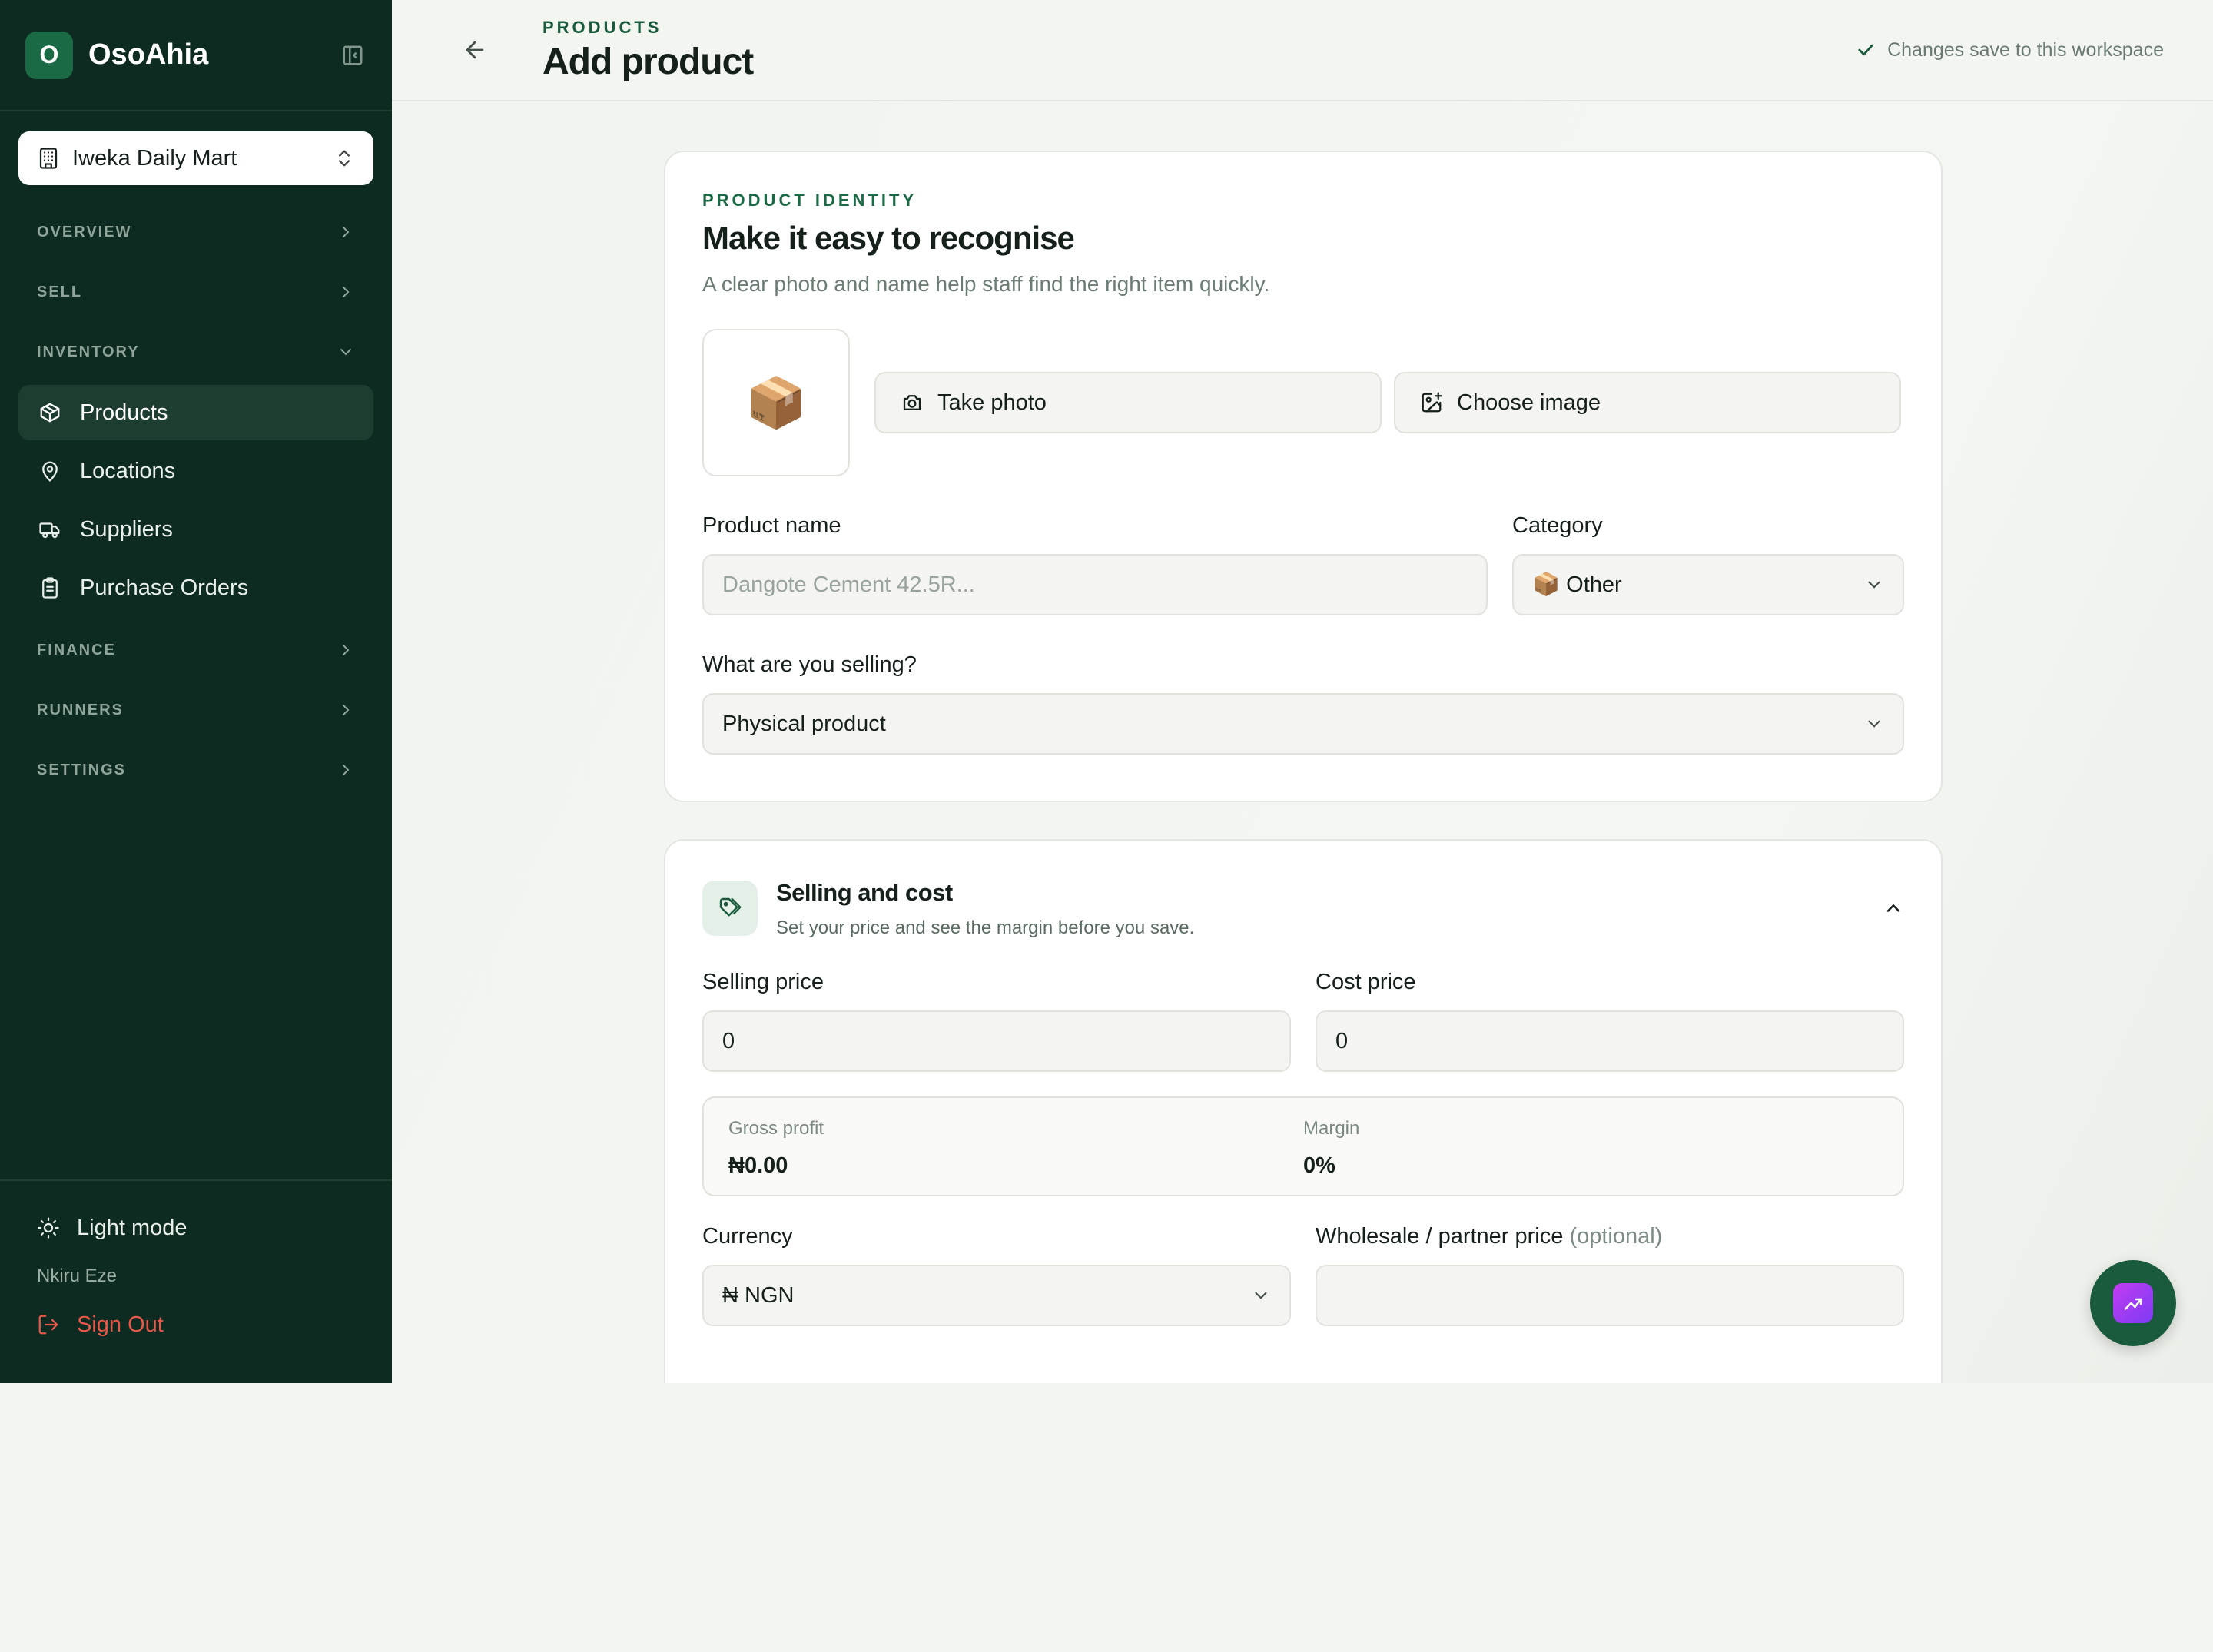 This screenshot has width=2213, height=1652. Describe the element at coordinates (196, 352) in the screenshot. I see `nav-section-inventory: INVENTORY` at that location.